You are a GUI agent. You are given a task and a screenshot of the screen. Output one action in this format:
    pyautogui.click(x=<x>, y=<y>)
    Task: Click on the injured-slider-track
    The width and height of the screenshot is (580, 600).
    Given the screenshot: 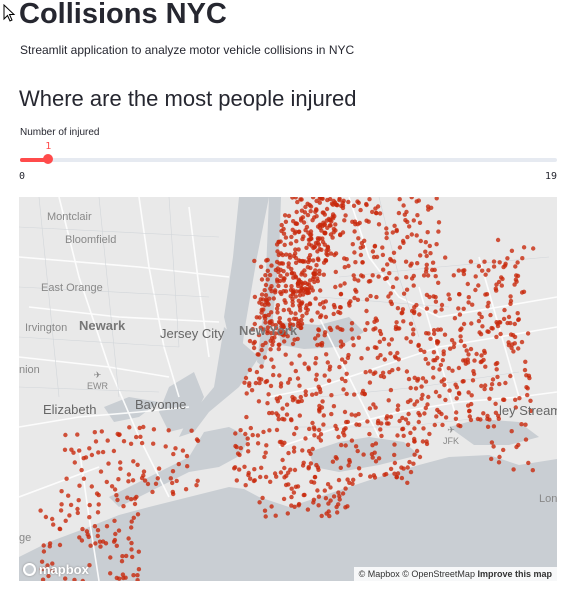 What is the action you would take?
    pyautogui.click(x=288, y=160)
    